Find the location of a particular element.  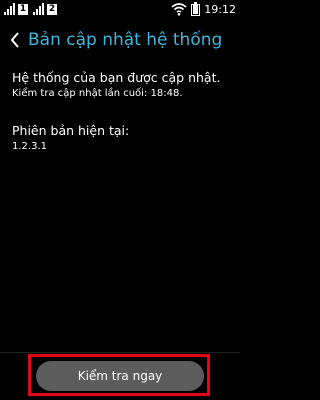

sim-status: 1 2 is located at coordinates (33, 9).